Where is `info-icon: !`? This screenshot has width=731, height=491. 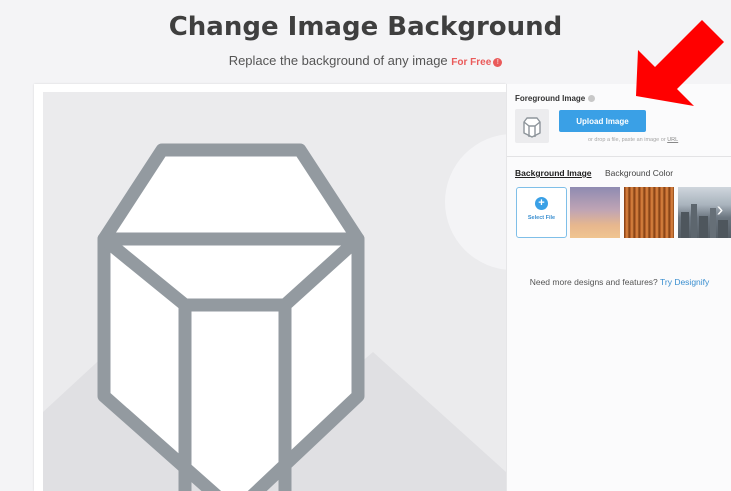
info-icon: ! is located at coordinates (498, 62).